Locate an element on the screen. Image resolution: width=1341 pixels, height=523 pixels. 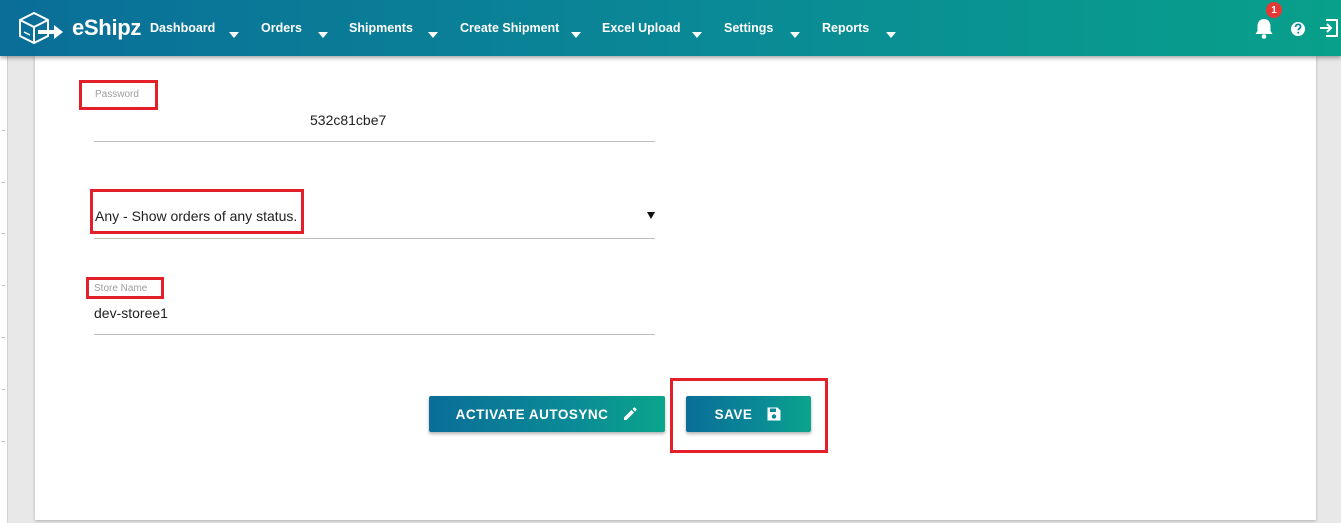
password-input: 532c81cbe7 is located at coordinates (348, 120).